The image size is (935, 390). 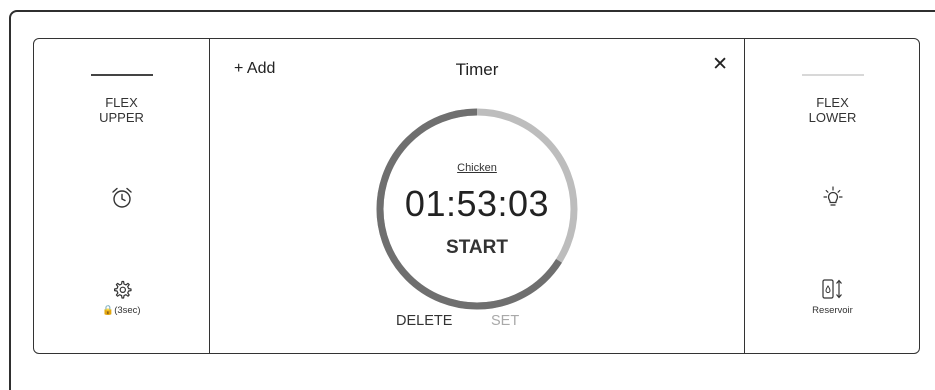 What do you see at coordinates (121, 117) in the screenshot?
I see `flex-upper-label-line2: UPPER` at bounding box center [121, 117].